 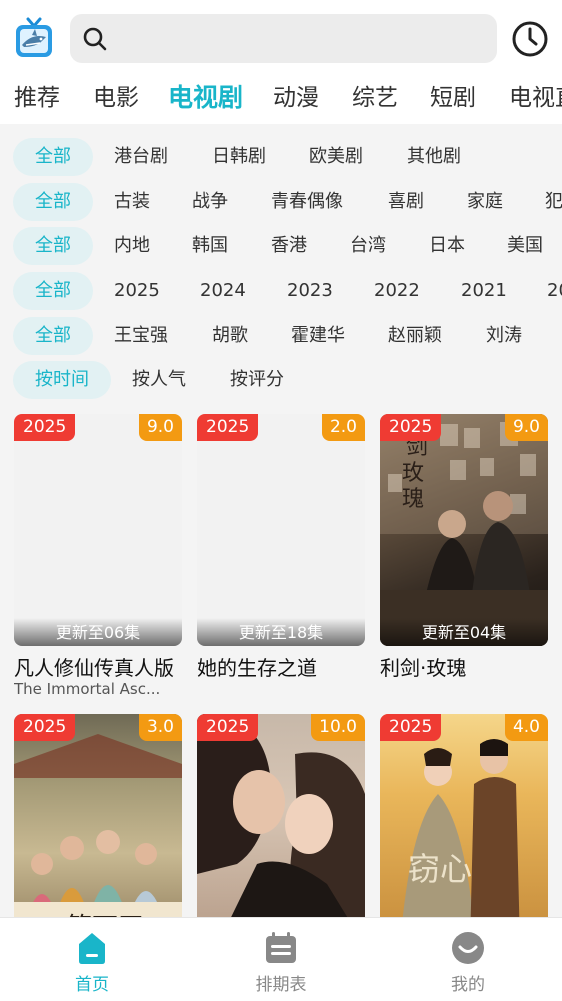 I want to click on filter-chip: 喜剧, so click(x=406, y=202).